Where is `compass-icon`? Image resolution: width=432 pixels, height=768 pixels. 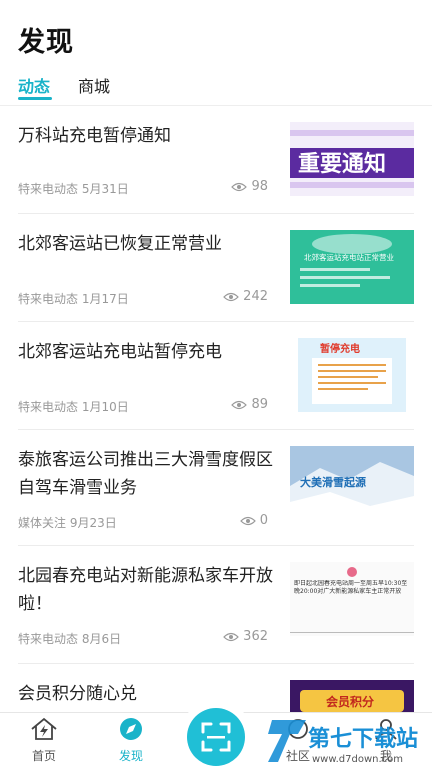
compass-icon is located at coordinates (131, 729).